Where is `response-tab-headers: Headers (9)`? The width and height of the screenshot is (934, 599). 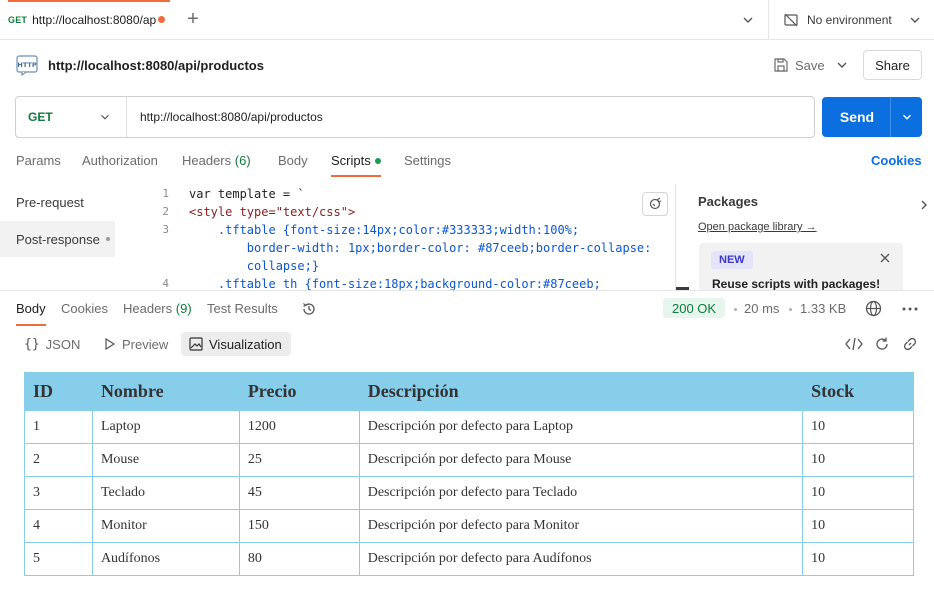
response-tab-headers: Headers (9) is located at coordinates (157, 308).